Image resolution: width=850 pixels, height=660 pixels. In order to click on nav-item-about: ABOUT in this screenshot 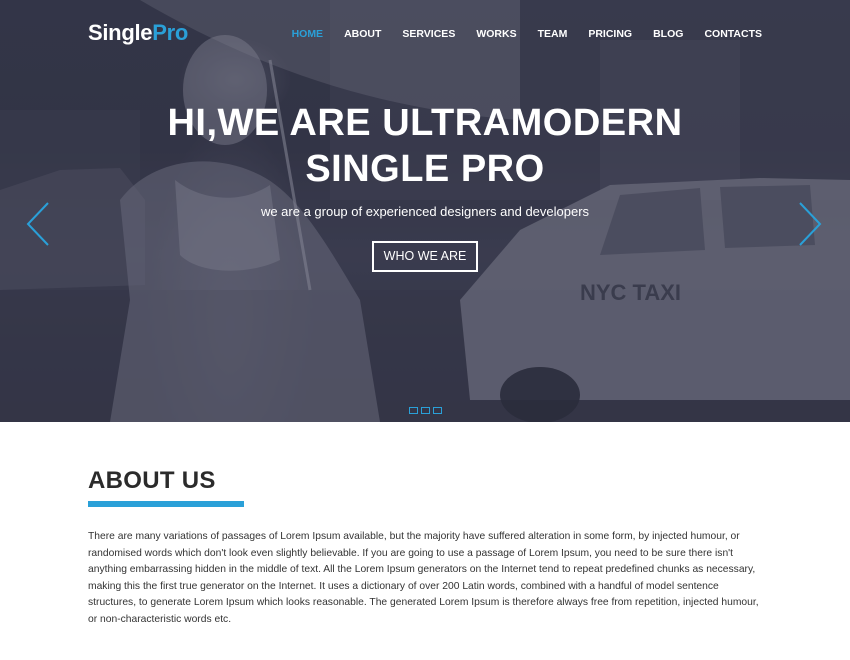, I will do `click(362, 34)`.